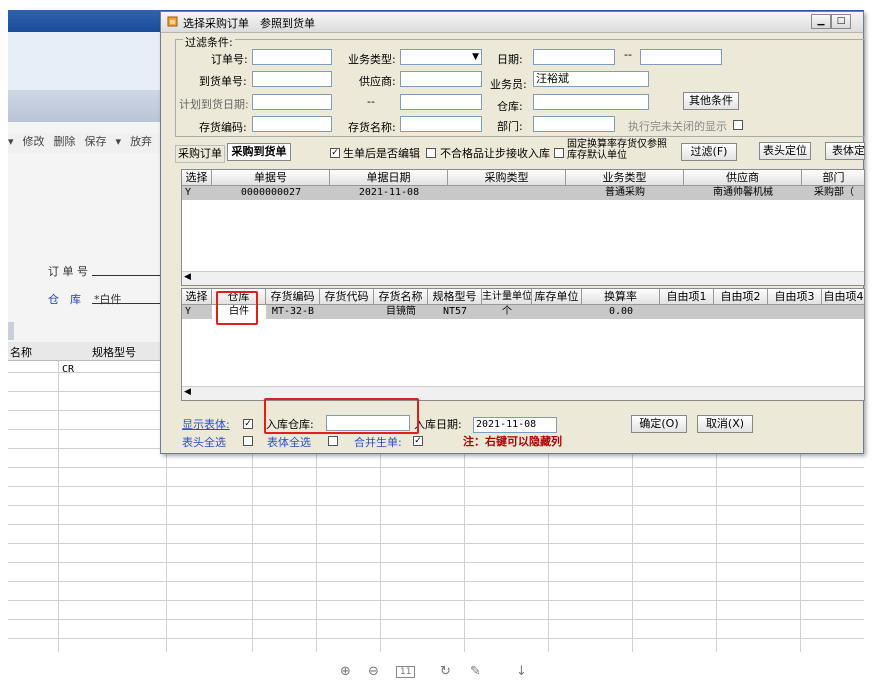 The image size is (888, 680). What do you see at coordinates (34, 141) in the screenshot?
I see `toolbar-edit-button: 修改` at bounding box center [34, 141].